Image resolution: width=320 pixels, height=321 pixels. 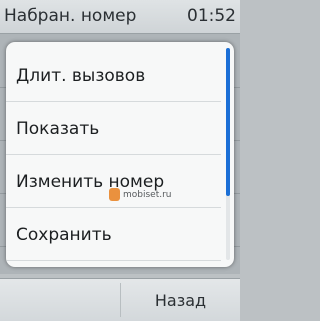 What do you see at coordinates (114, 194) in the screenshot?
I see `watermark-logo-icon` at bounding box center [114, 194].